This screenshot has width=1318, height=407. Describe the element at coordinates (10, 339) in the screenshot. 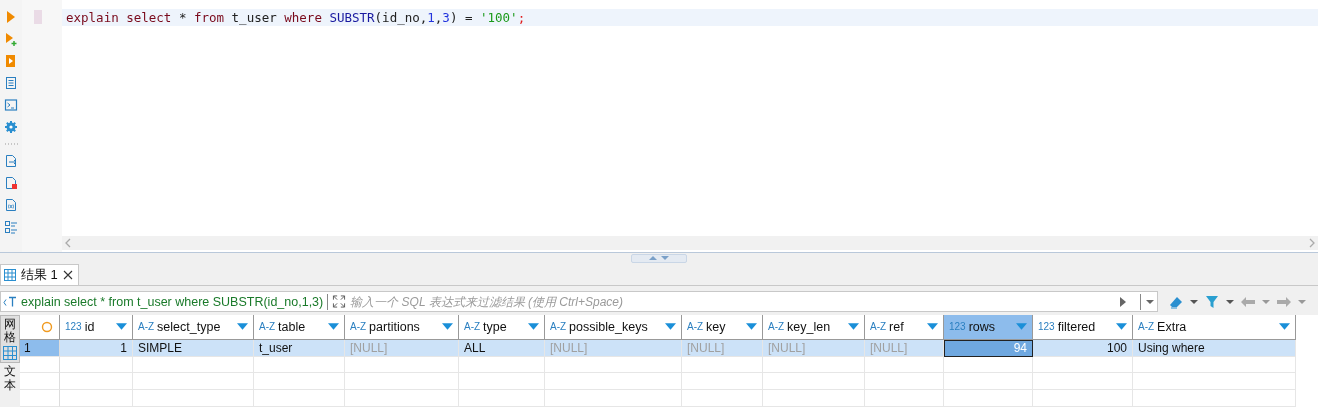

I see `view-tab: 网格` at that location.